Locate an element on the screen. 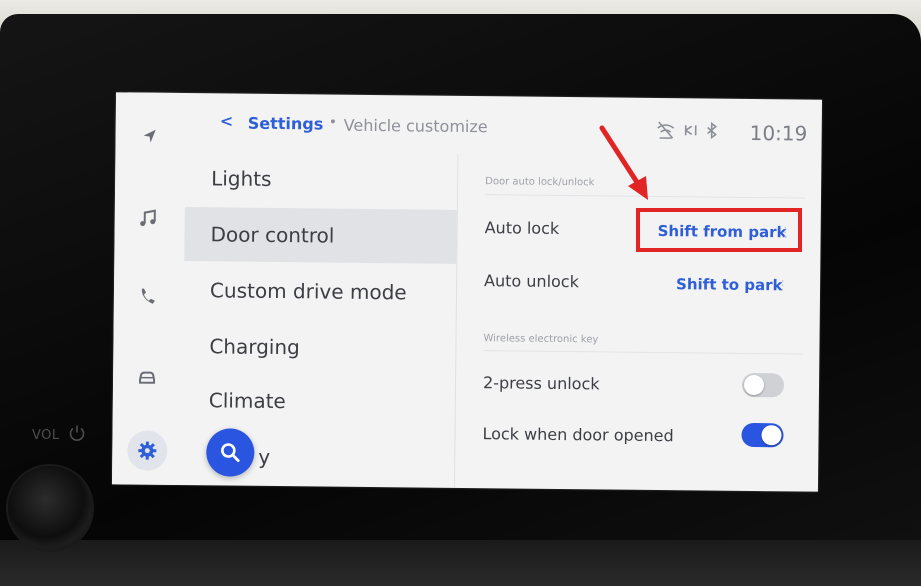 This screenshot has height=586, width=921. section-title-door-auto-lock: Door auto lock/unlock is located at coordinates (540, 182).